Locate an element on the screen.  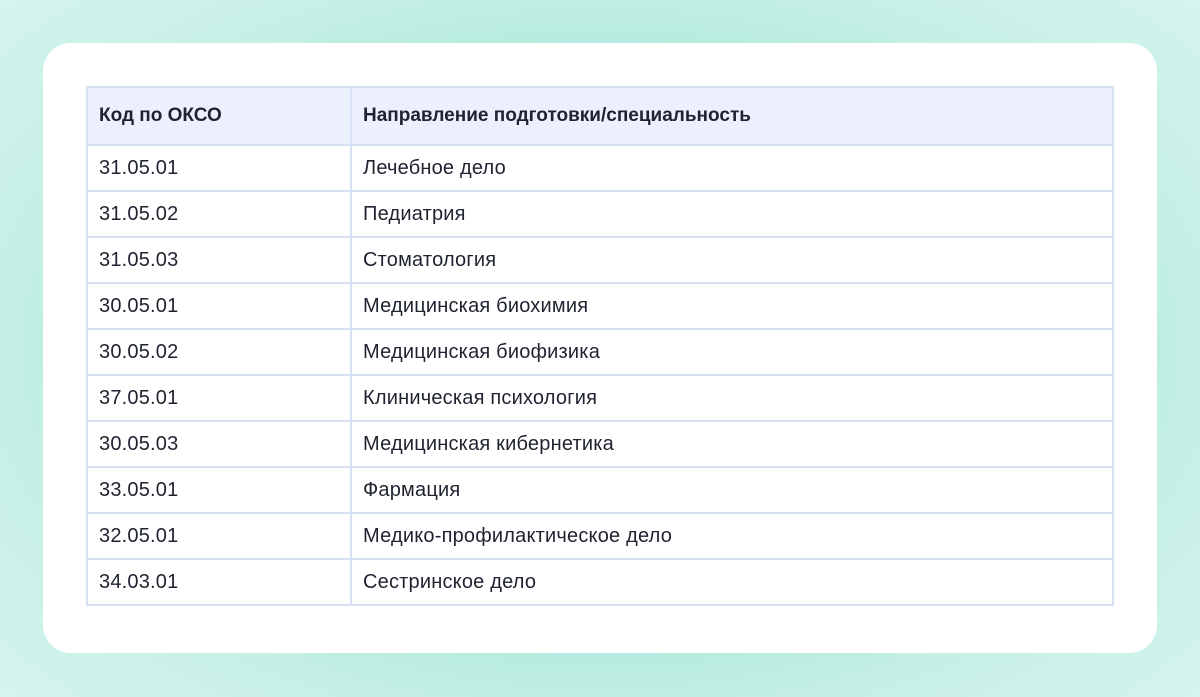
table-row: 30.05.03 Медицинская кибернетика is located at coordinates (600, 444).